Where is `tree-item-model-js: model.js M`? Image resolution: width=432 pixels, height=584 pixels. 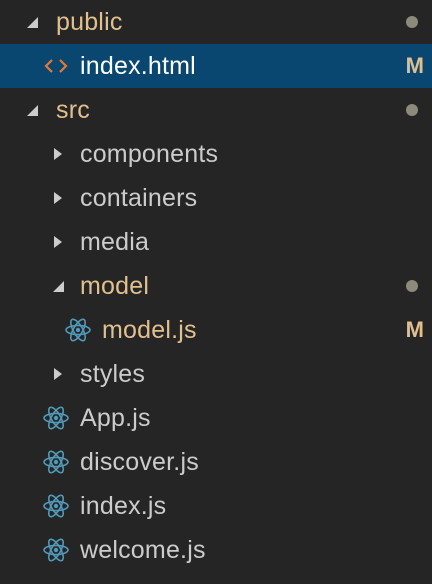
tree-item-model-js: model.js M is located at coordinates (216, 330).